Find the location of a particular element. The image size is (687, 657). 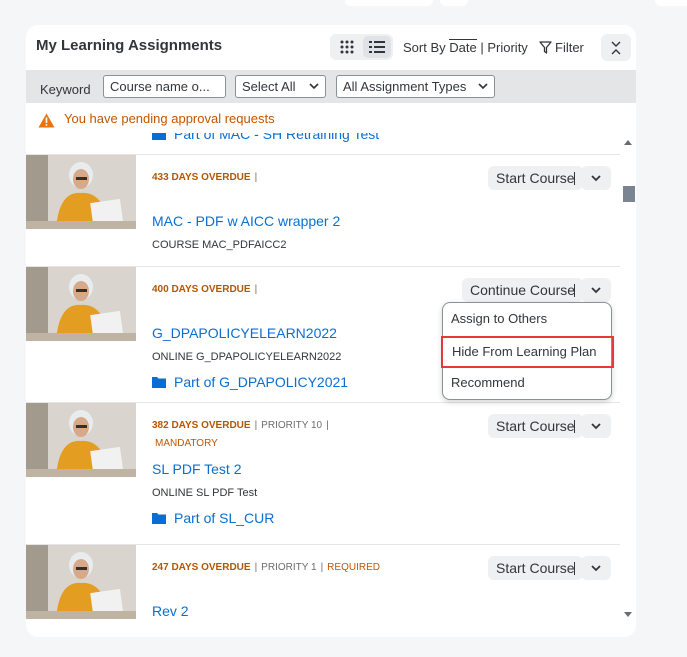

overdue-status: 247 DAYS OVERDUE is located at coordinates (201, 567).